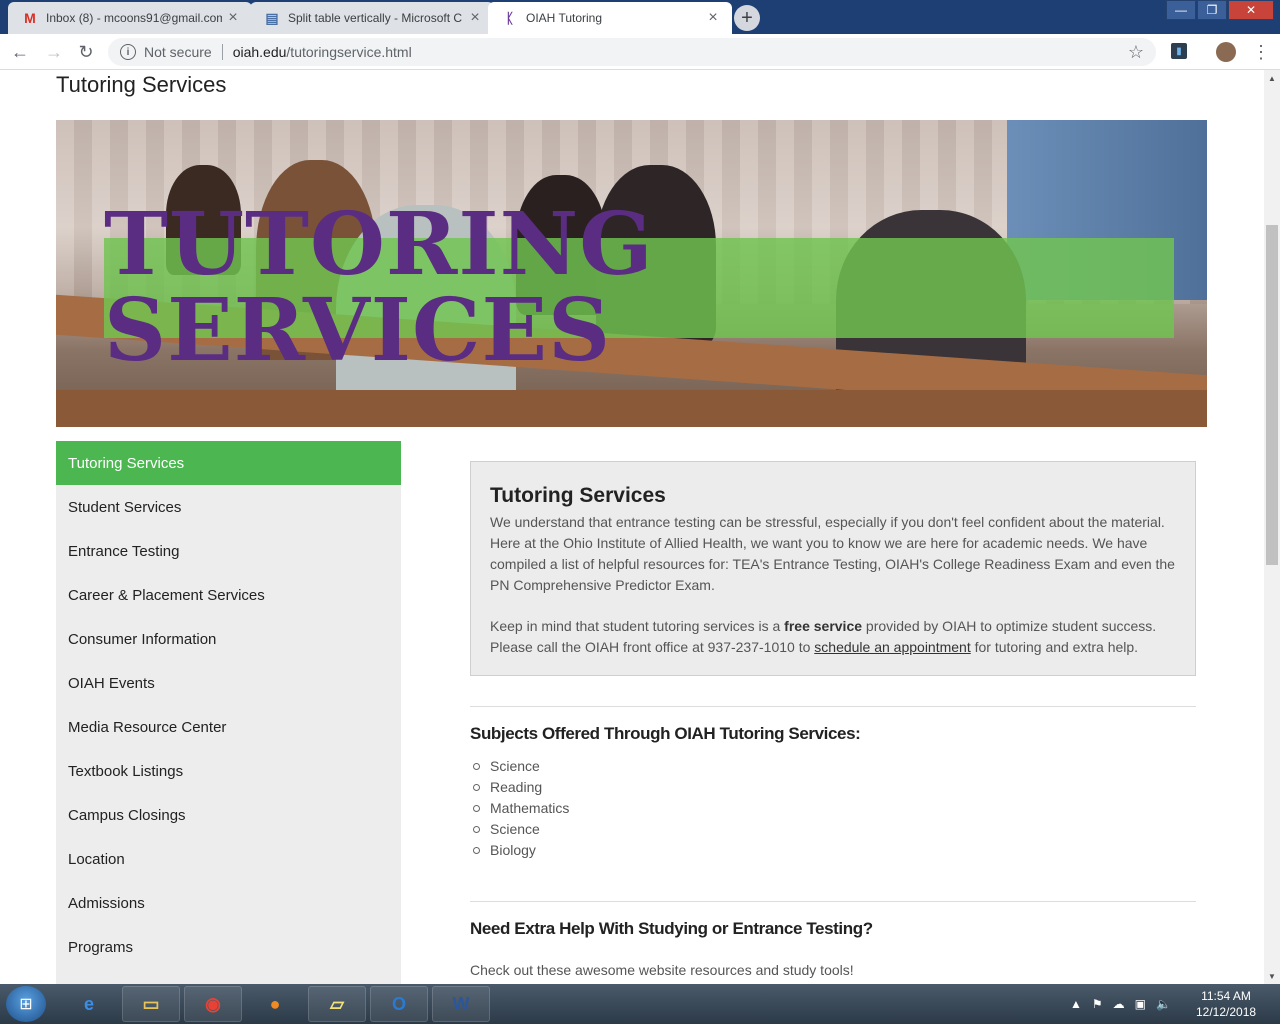 This screenshot has height=1024, width=1280. I want to click on maximize-icon: ❐, so click(1212, 10).